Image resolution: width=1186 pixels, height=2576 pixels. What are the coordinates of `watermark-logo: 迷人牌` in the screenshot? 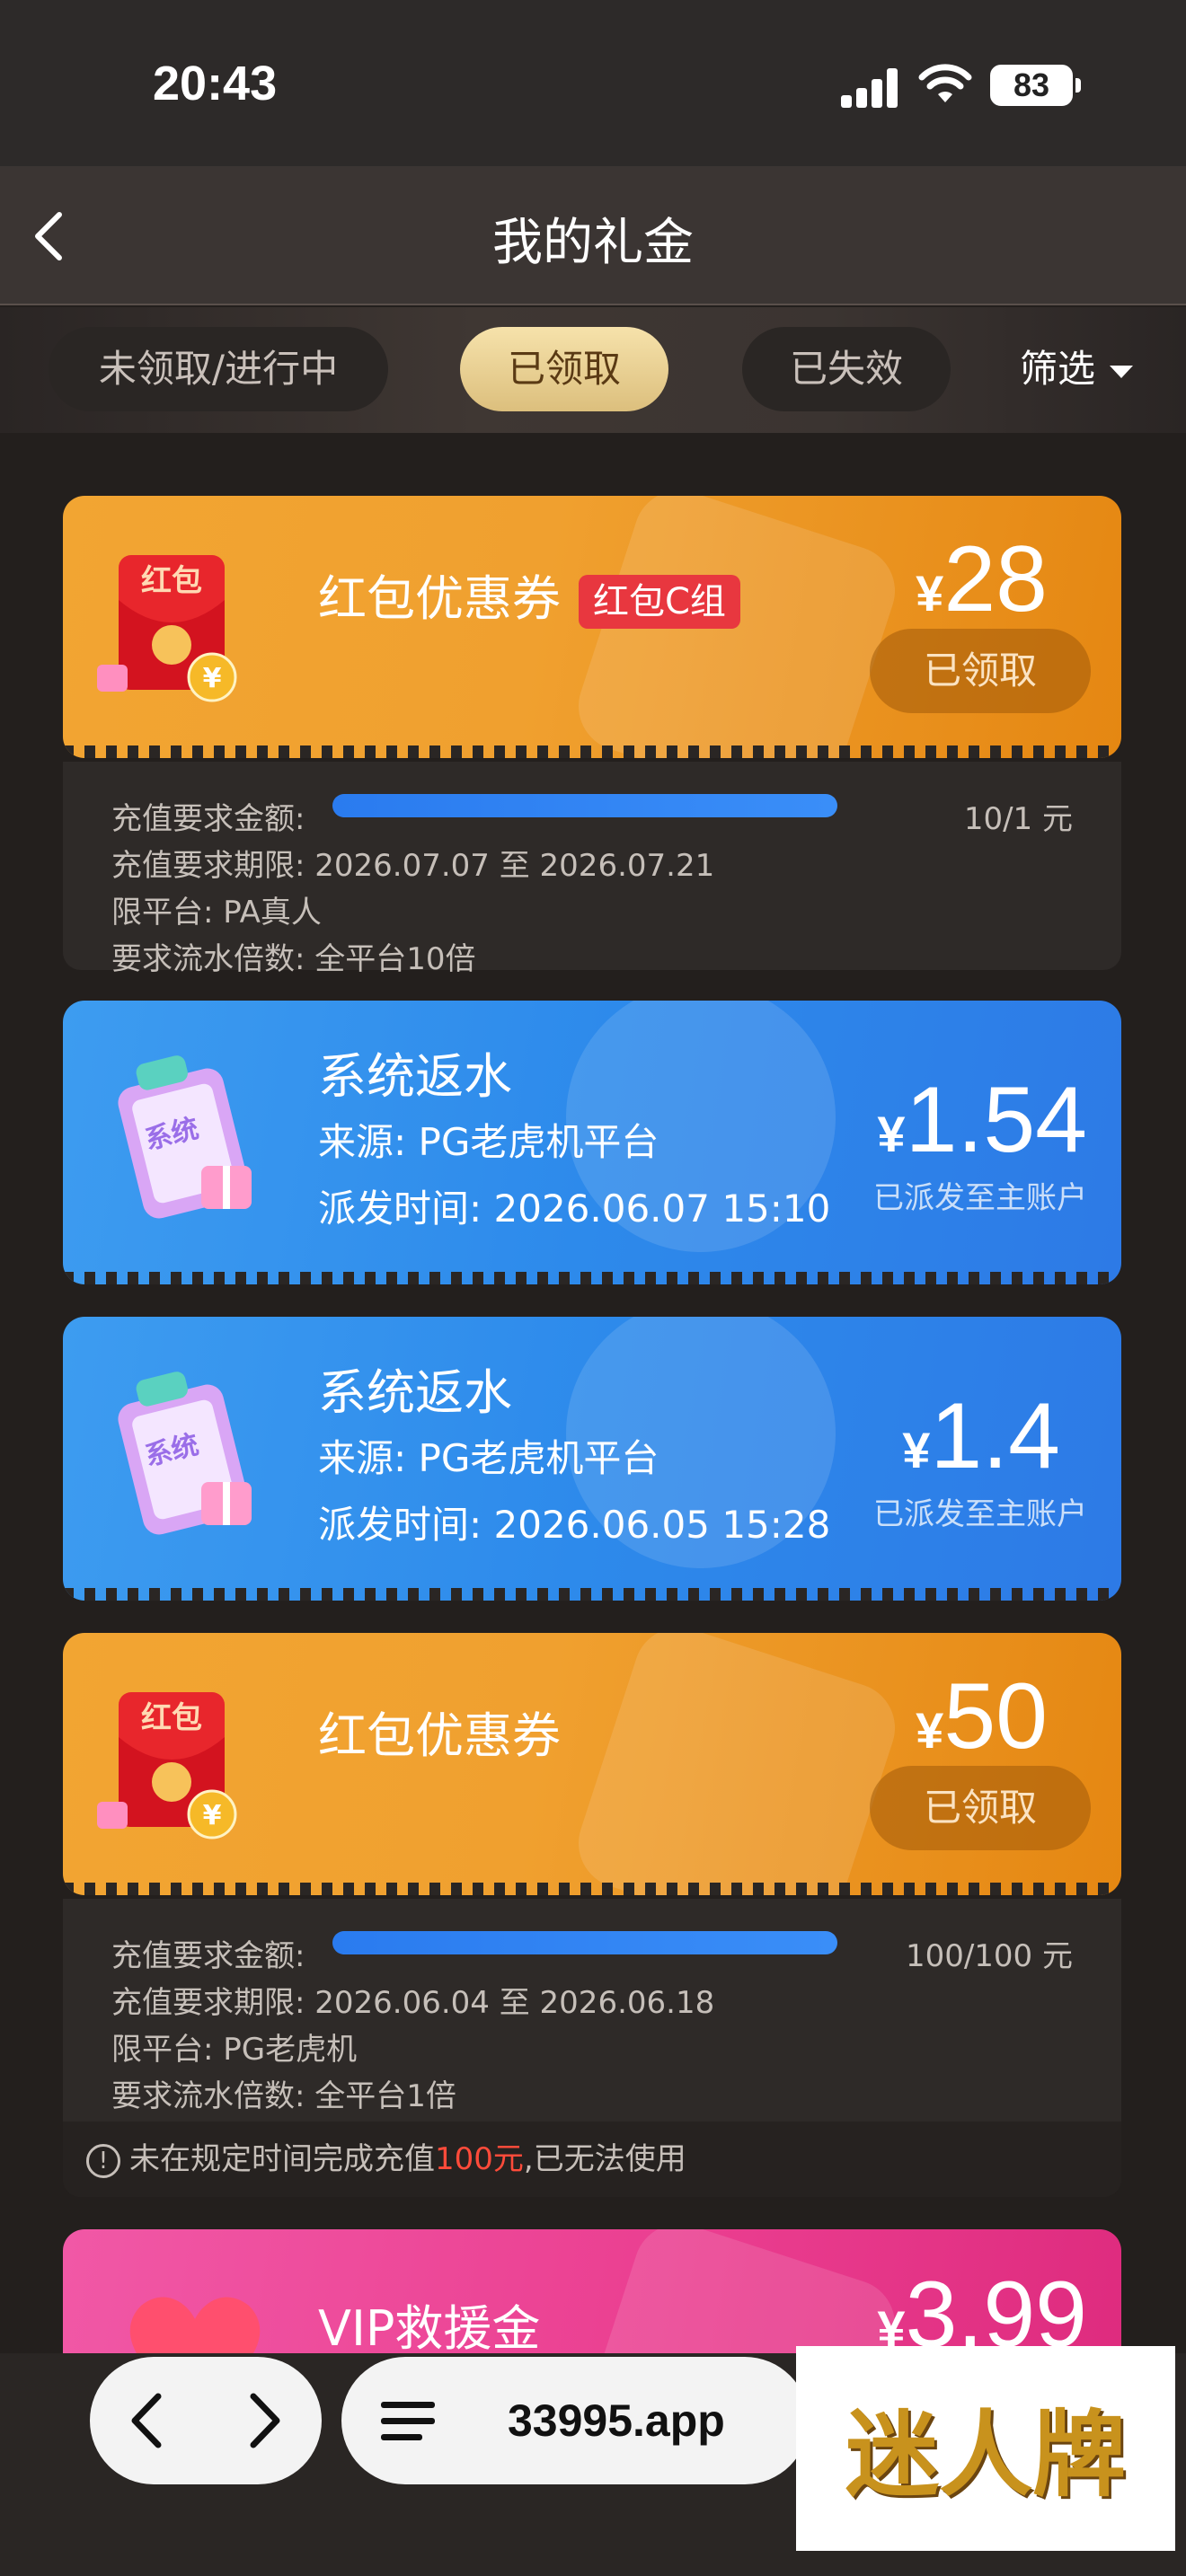 It's located at (985, 2448).